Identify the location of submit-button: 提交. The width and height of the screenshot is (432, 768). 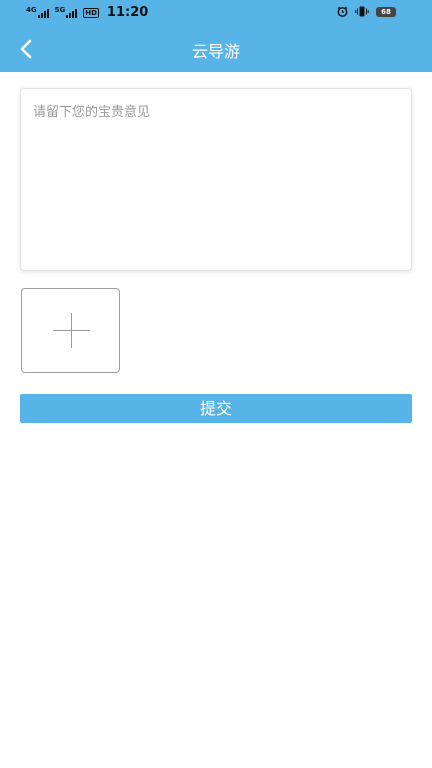
(216, 408).